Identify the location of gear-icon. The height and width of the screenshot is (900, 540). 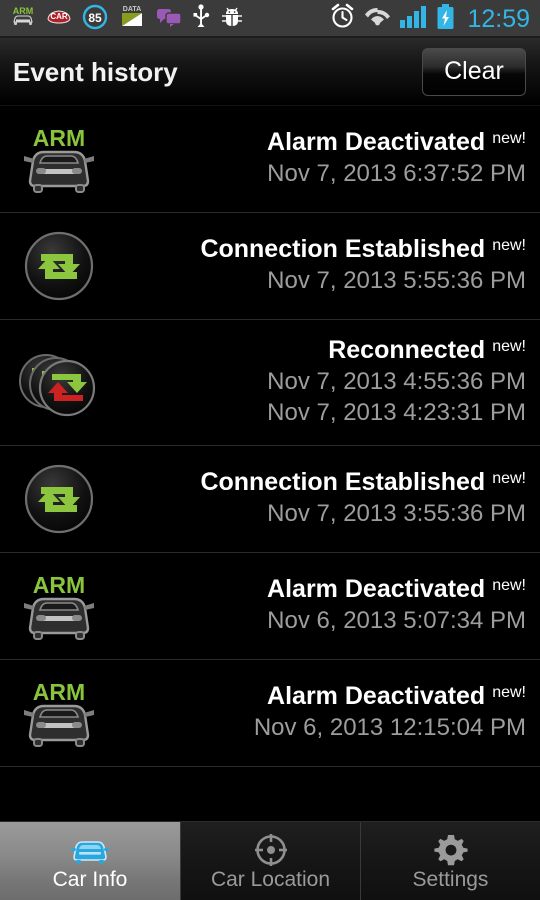
(450, 850).